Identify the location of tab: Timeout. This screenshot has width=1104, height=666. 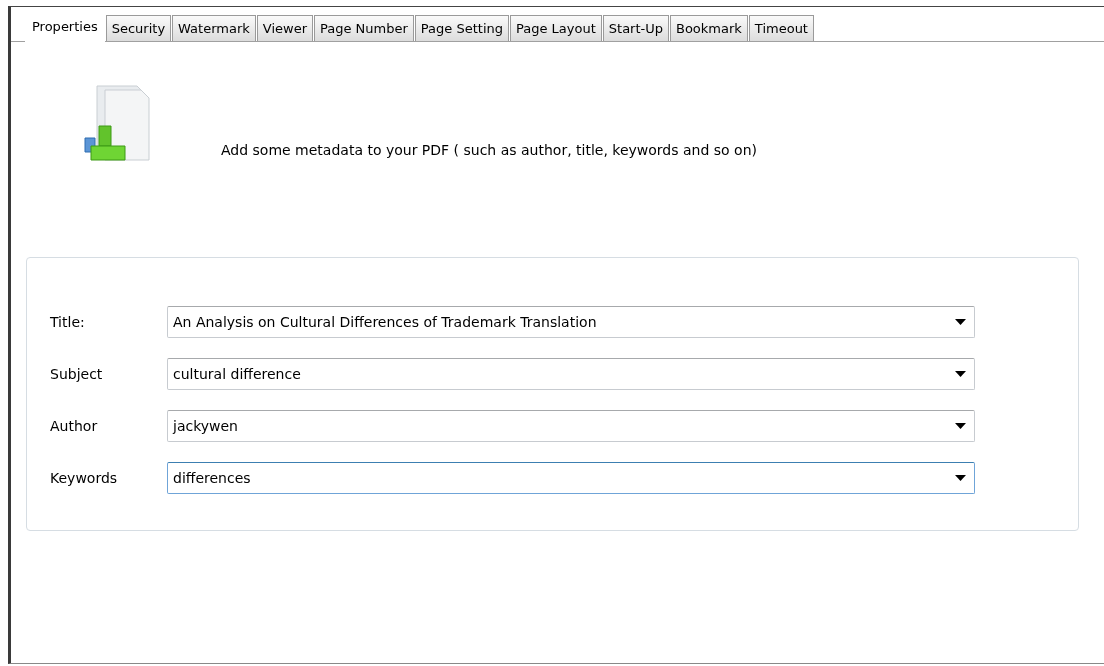
(781, 28).